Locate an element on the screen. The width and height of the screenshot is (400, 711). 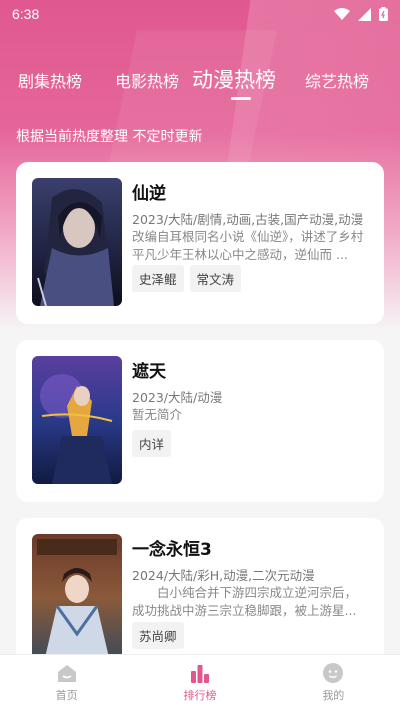
status-bar: 6:38 is located at coordinates (200, 14).